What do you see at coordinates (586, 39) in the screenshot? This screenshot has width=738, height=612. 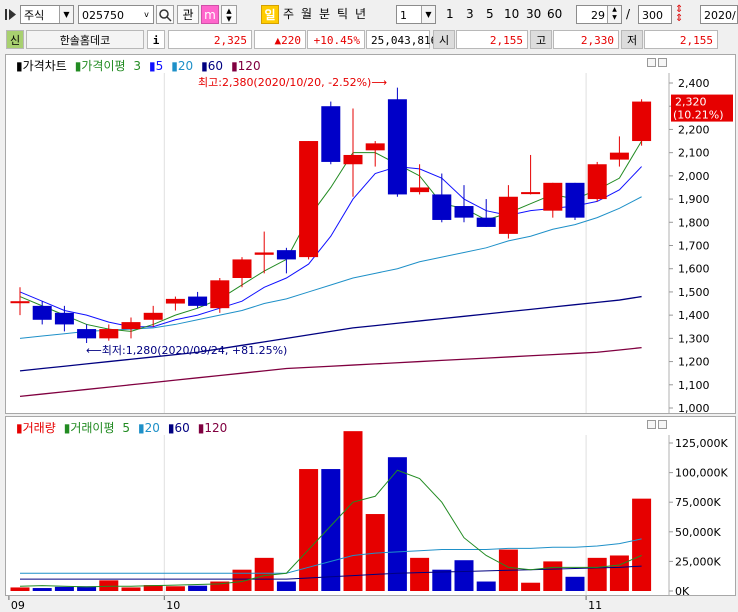 I see `high-price: 2,330` at bounding box center [586, 39].